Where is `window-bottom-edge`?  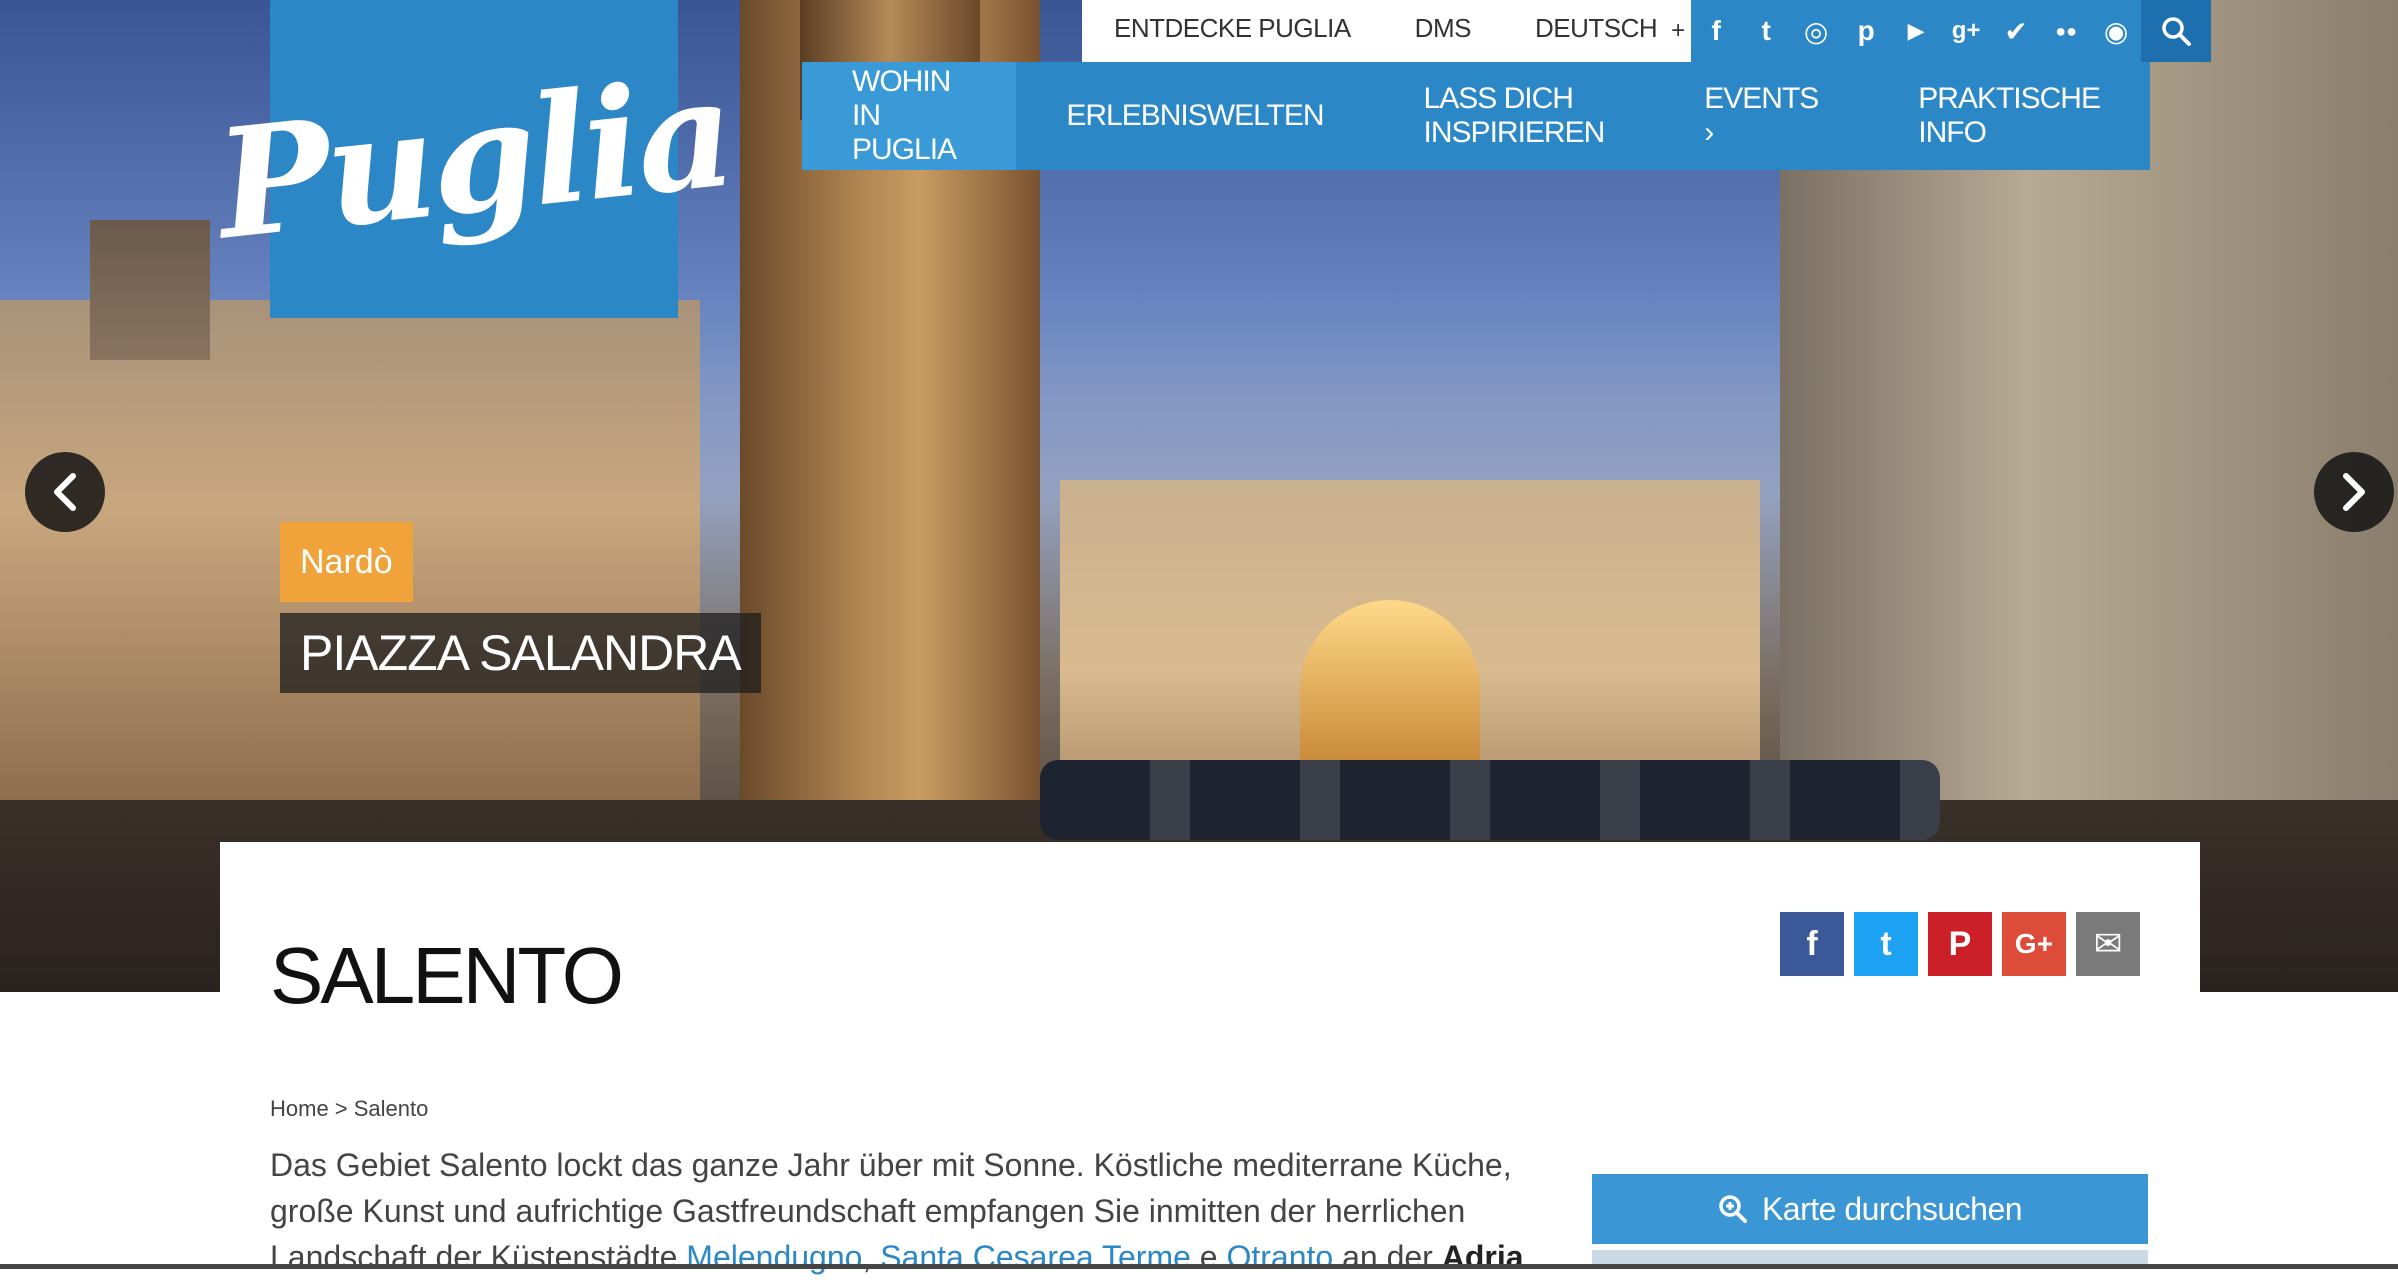
window-bottom-edge is located at coordinates (1199, 1266).